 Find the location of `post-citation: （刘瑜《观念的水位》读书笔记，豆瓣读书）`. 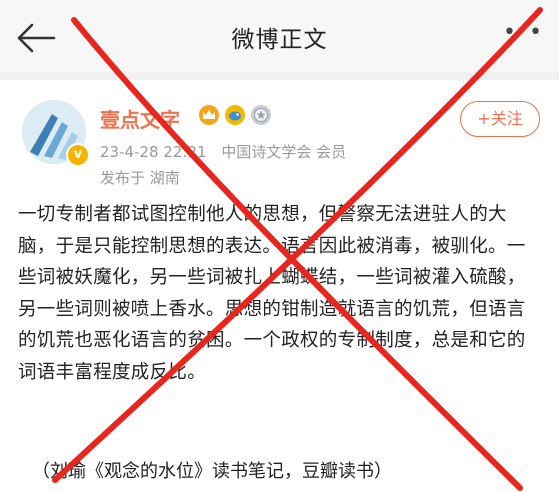

post-citation: （刘瑜《观念的水位》读书笔记，豆瓣读书） is located at coordinates (212, 471).